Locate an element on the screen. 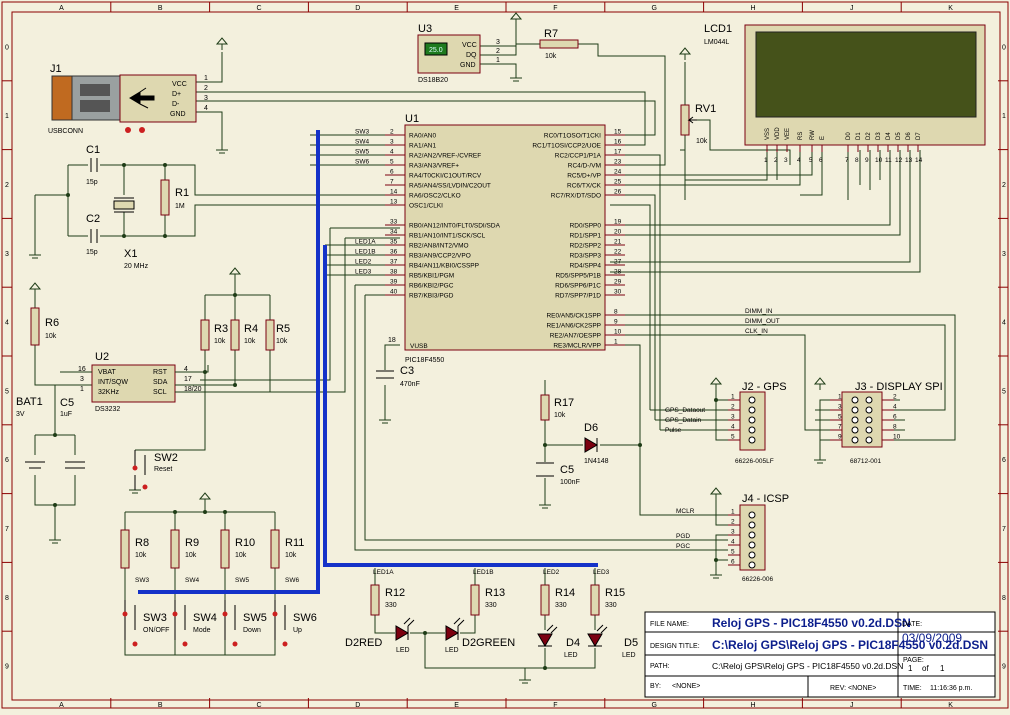 The width and height of the screenshot is (1010, 715). u1-right-pin-name: RC6/TX/CK is located at coordinates (584, 186).